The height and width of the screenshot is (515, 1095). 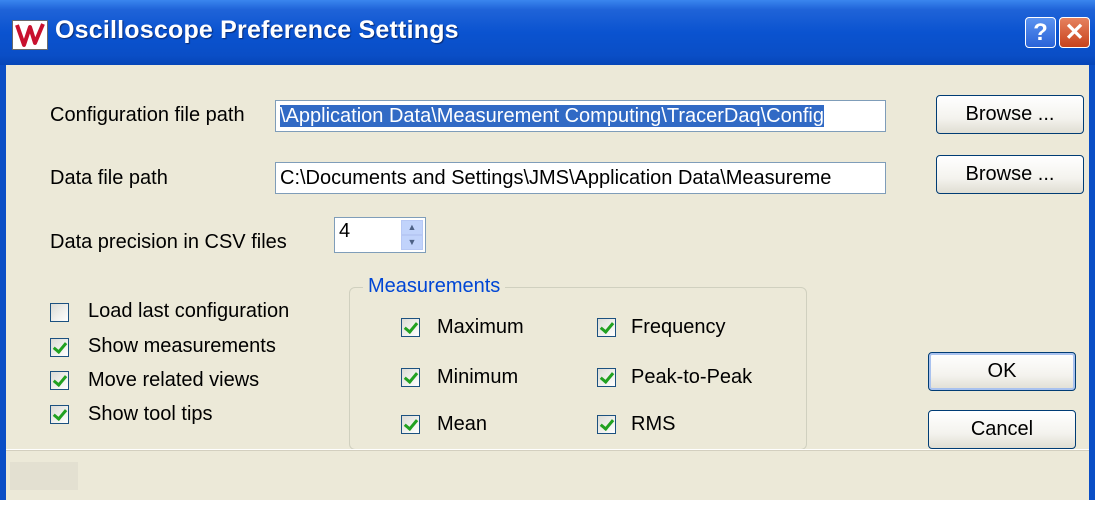 What do you see at coordinates (1092, 290) in the screenshot?
I see `window-frame-right` at bounding box center [1092, 290].